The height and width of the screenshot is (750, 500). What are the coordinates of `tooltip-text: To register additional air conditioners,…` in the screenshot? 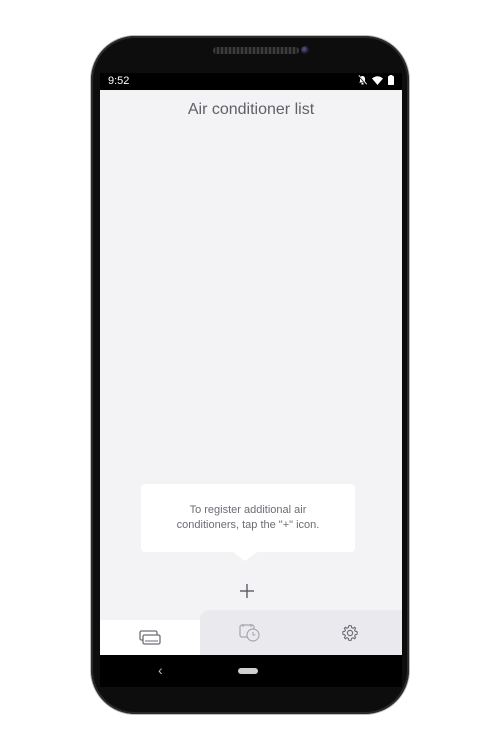 It's located at (248, 517).